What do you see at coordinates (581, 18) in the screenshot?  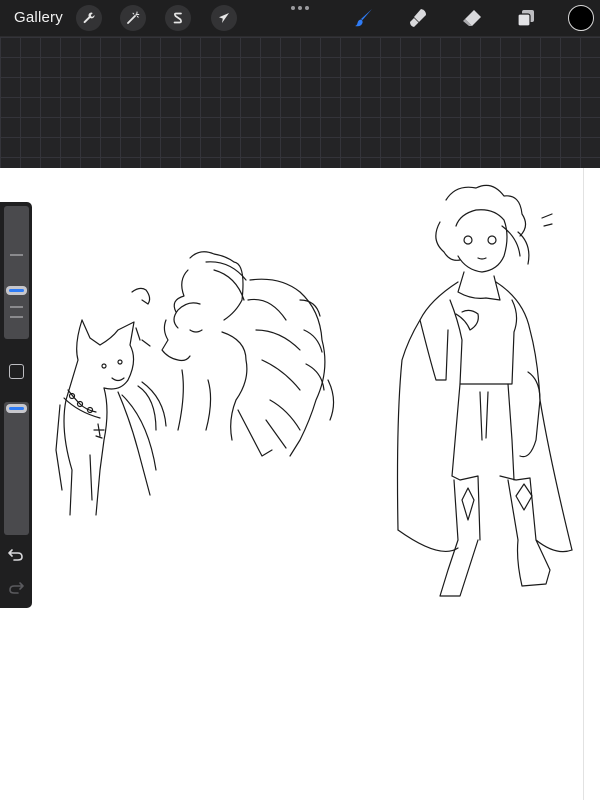 I see `color-swatch-button` at bounding box center [581, 18].